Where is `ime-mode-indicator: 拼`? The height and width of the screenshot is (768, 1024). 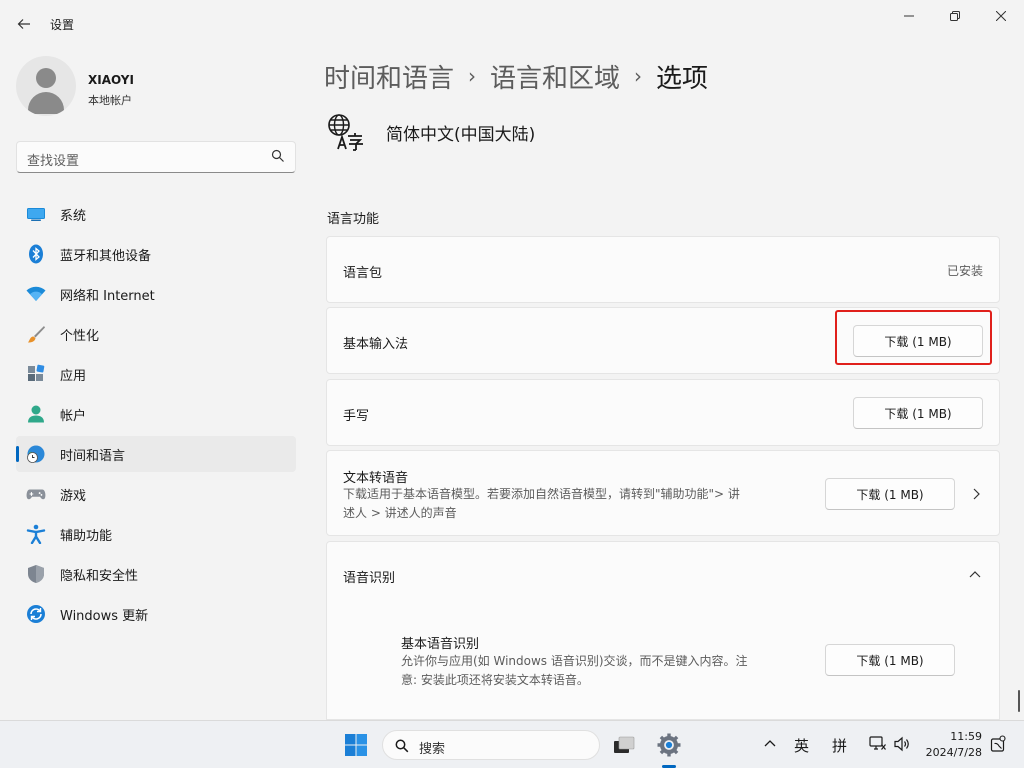 ime-mode-indicator: 拼 is located at coordinates (839, 745).